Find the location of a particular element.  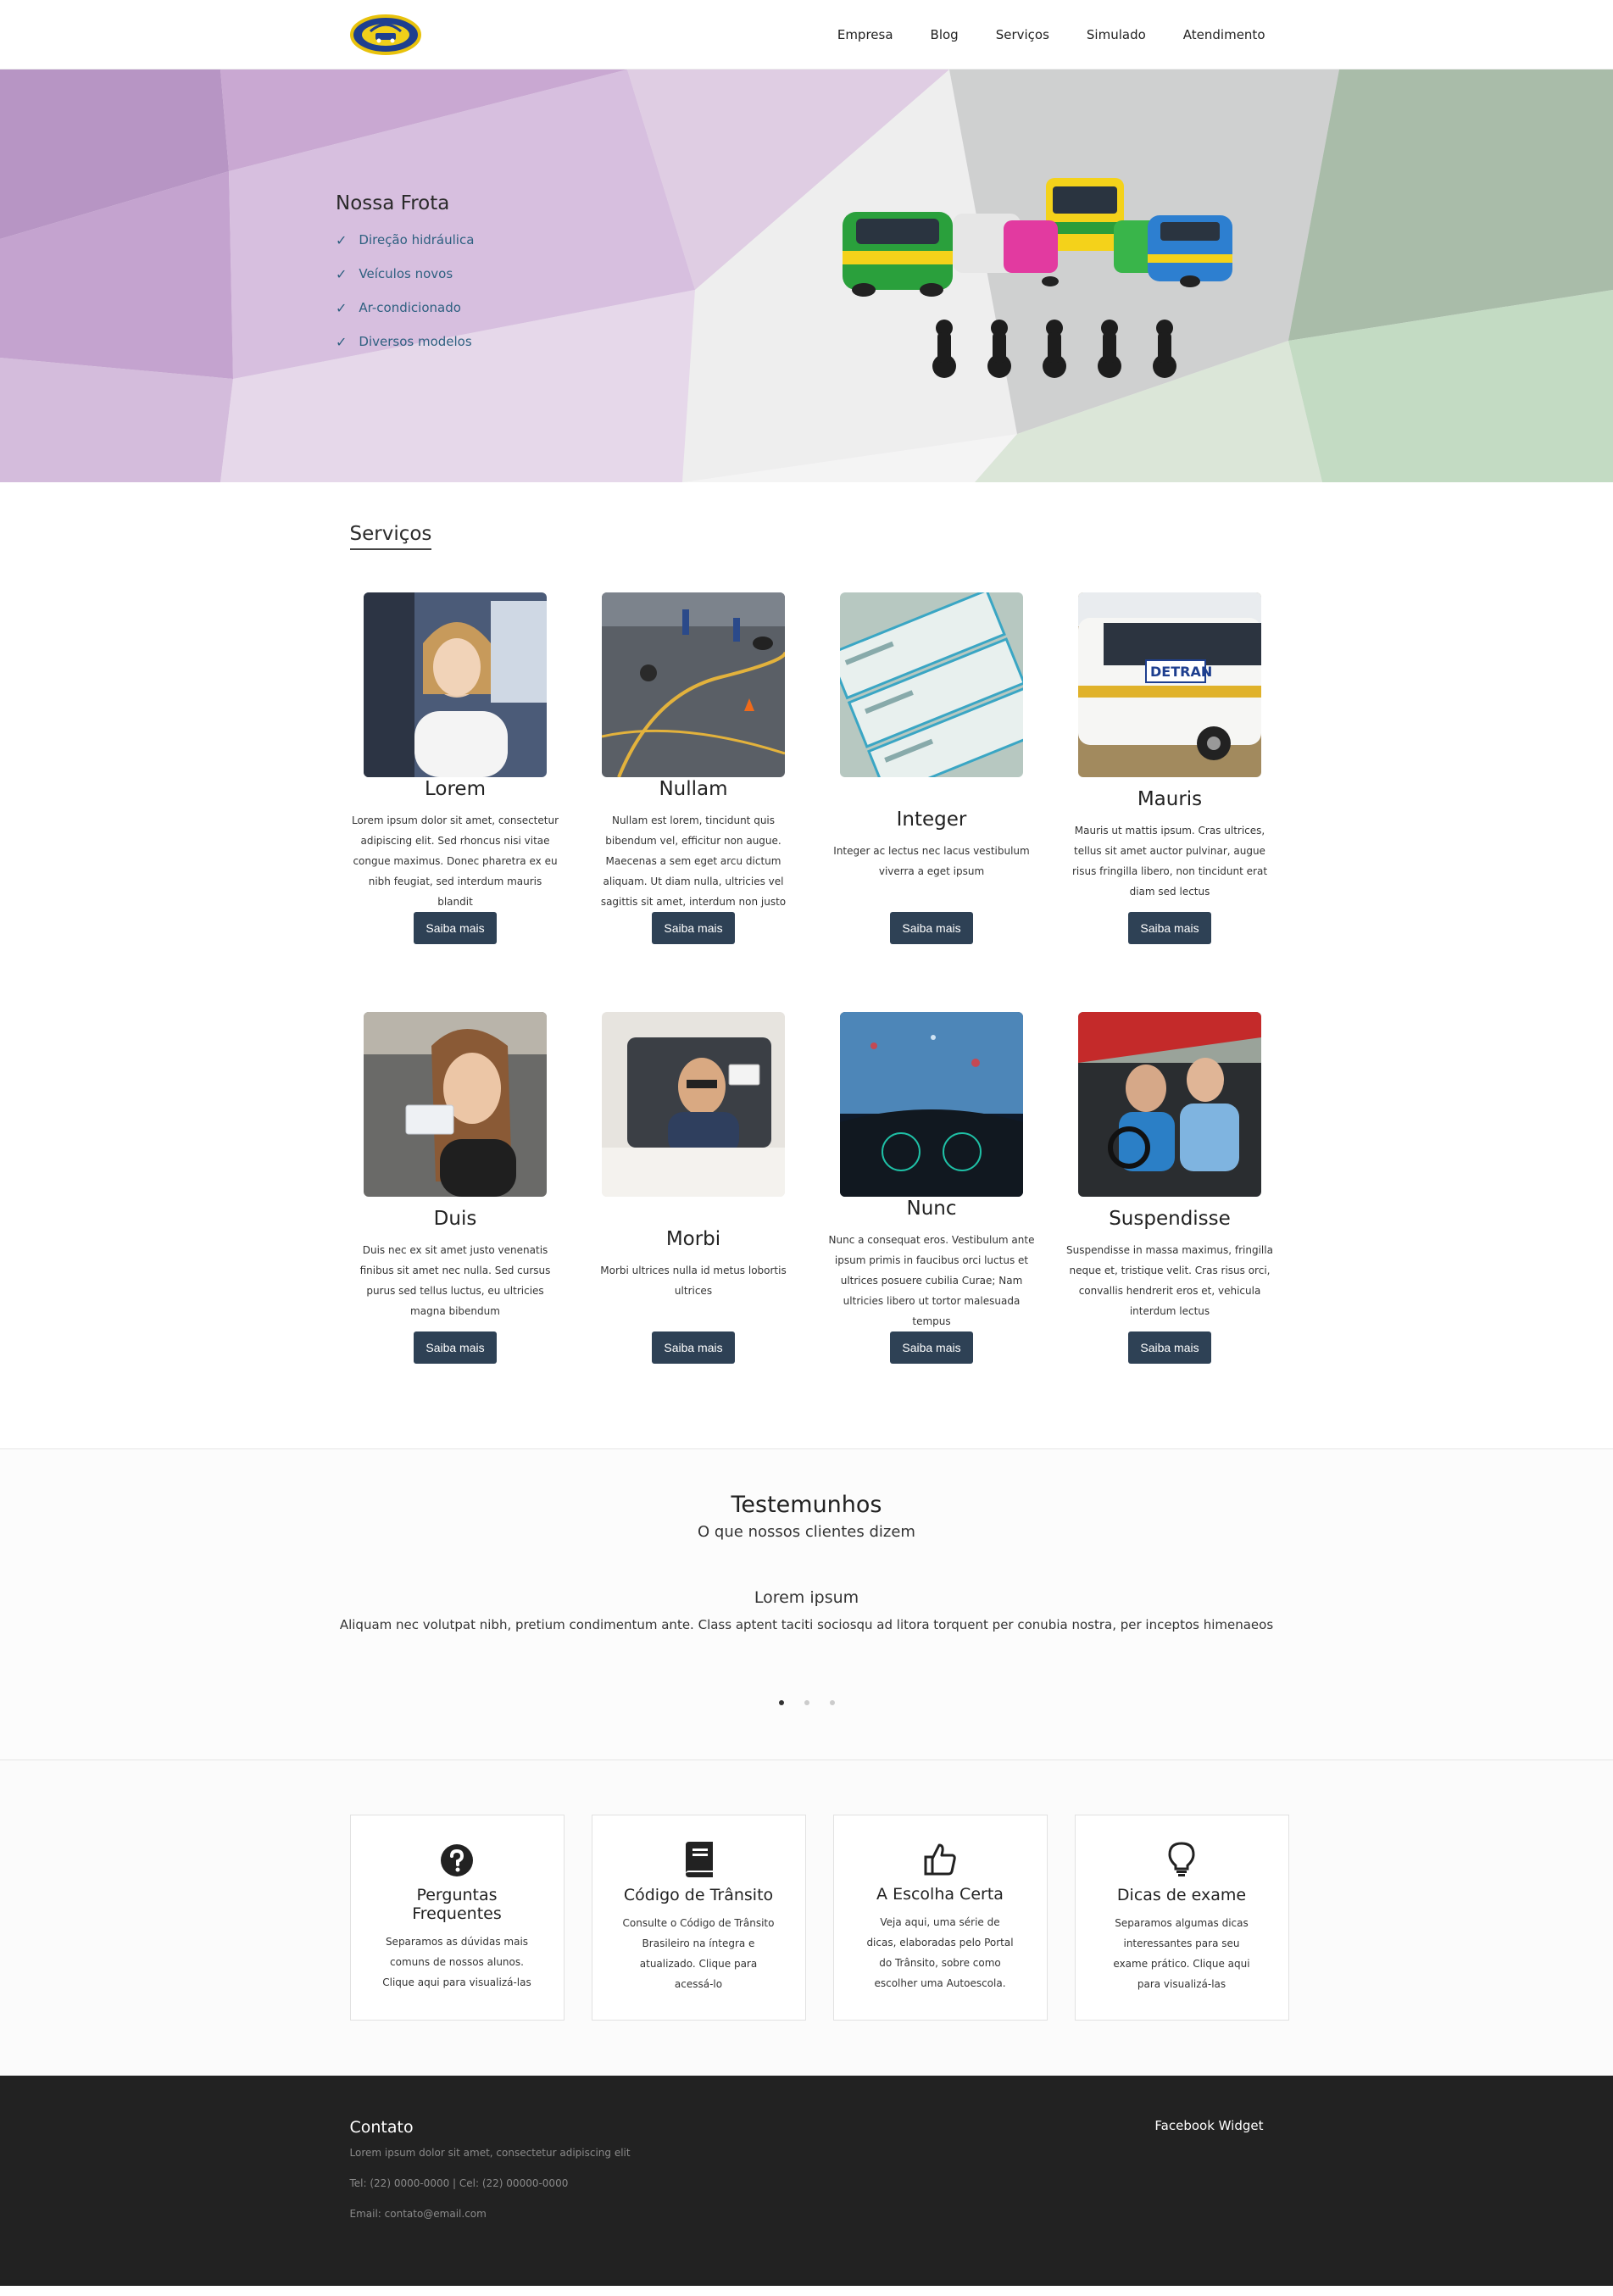

nav-item-empresa: Empresa is located at coordinates (865, 35).